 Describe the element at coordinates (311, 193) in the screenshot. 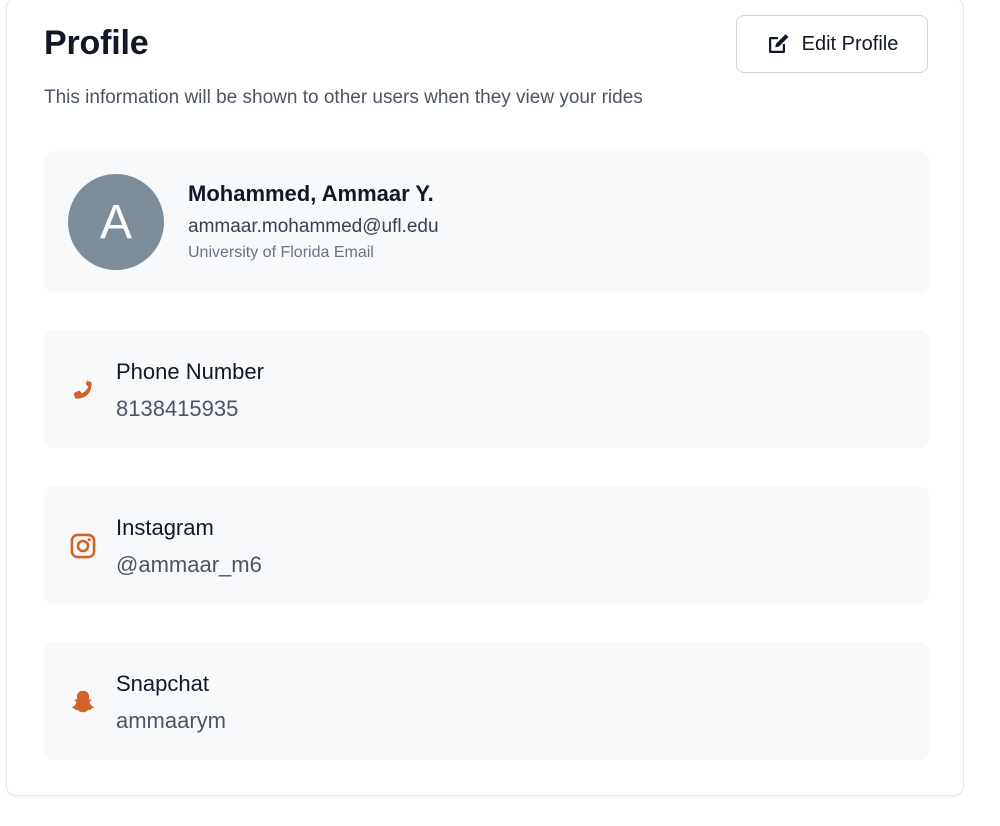

I see `user-name: Mohammed, Ammaar Y.` at that location.